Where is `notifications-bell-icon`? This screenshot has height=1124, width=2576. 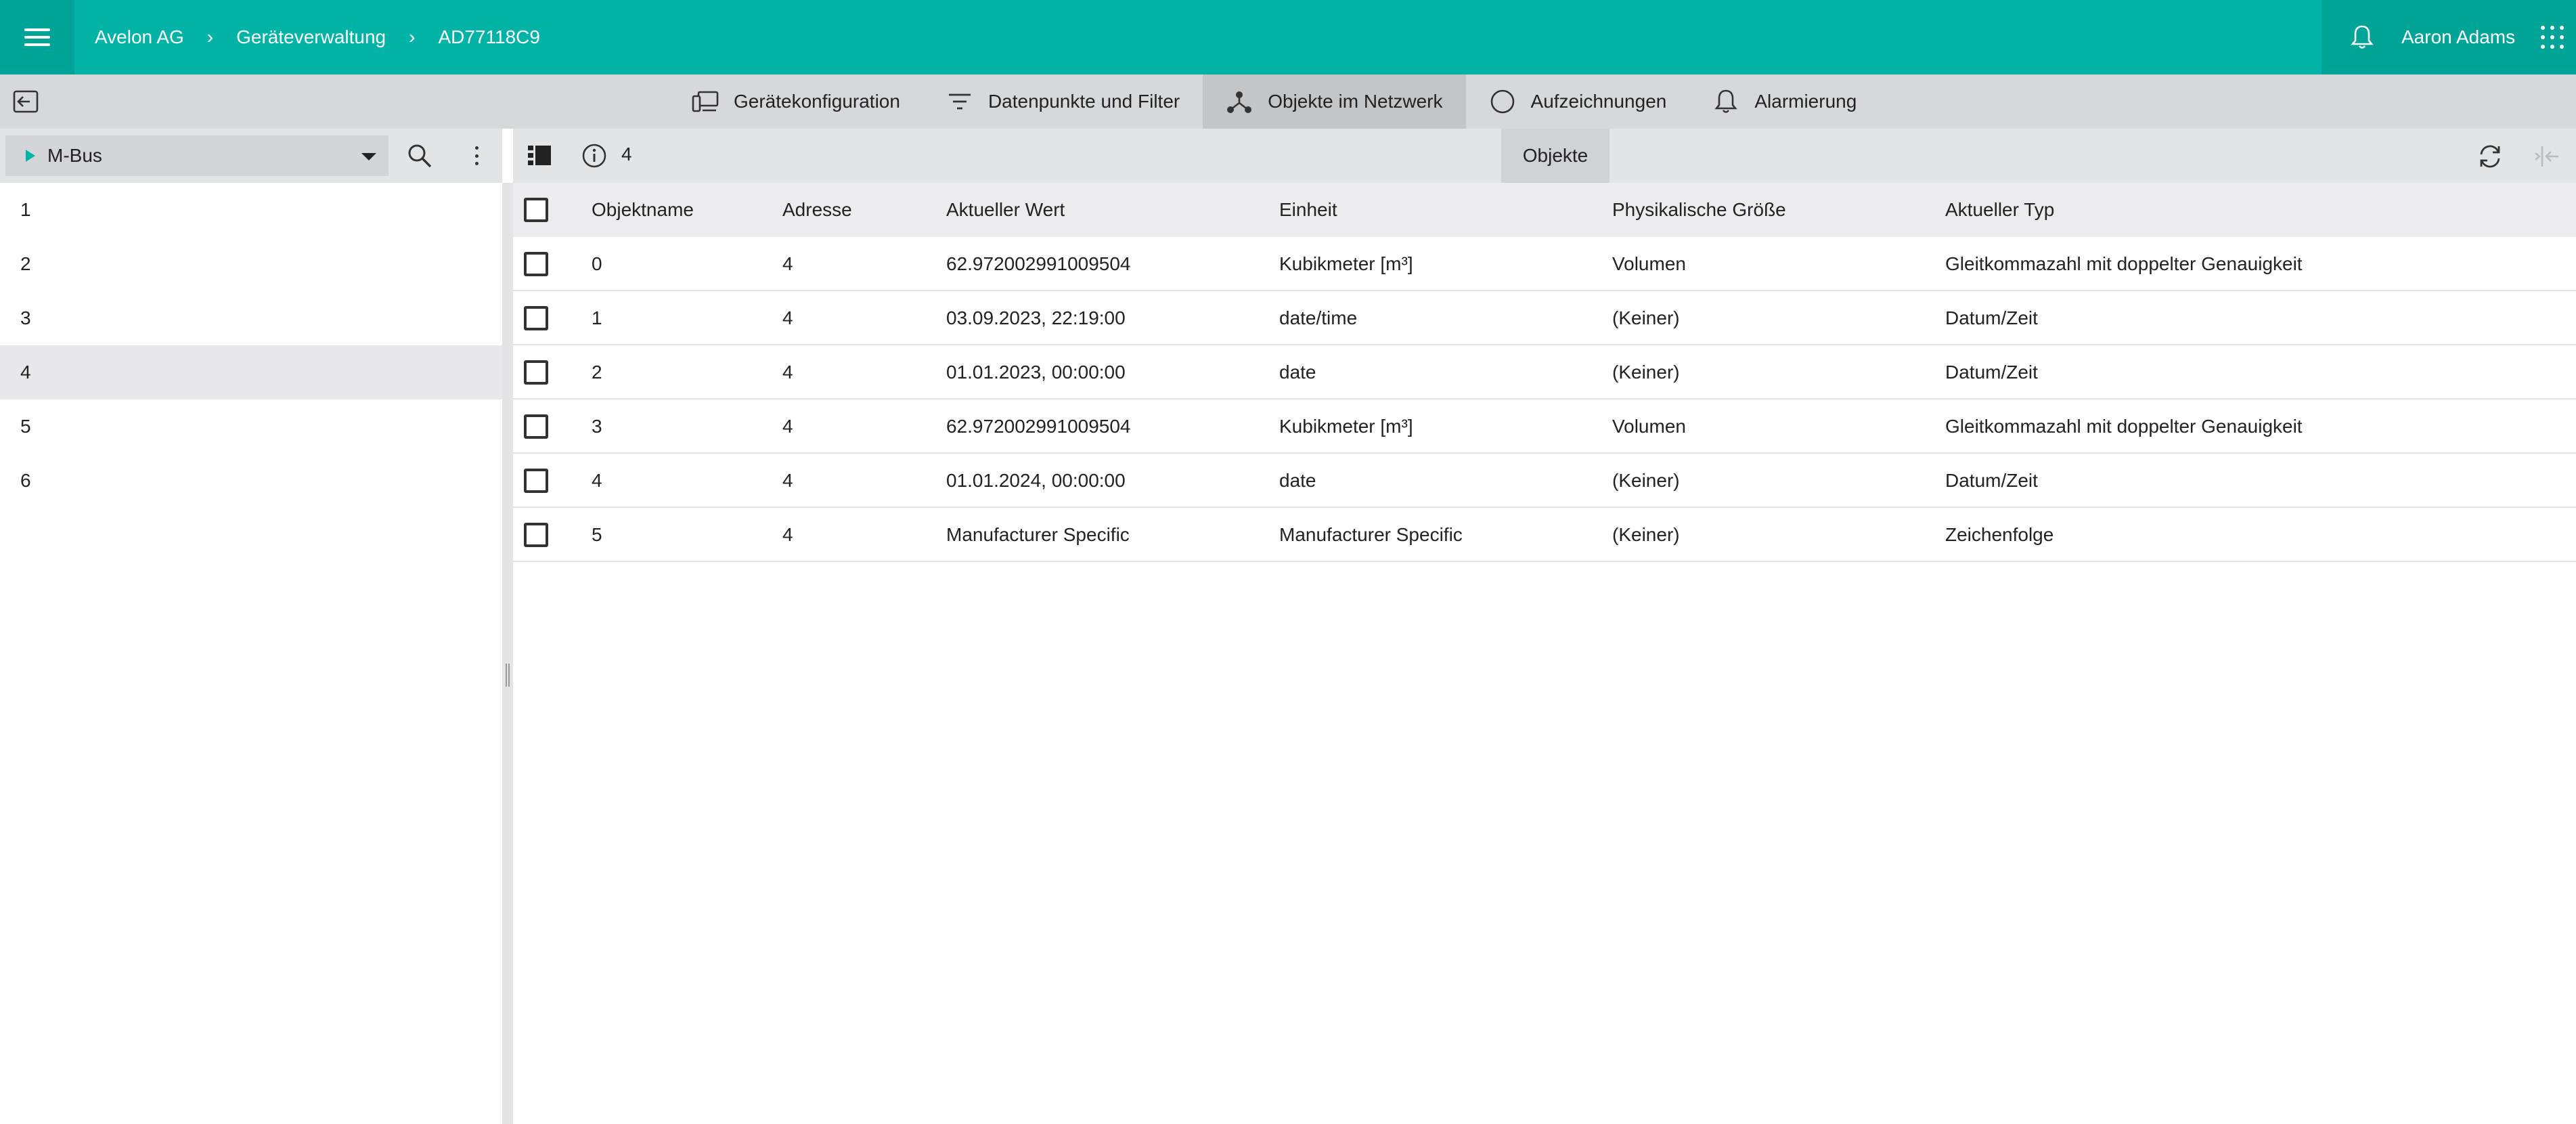
notifications-bell-icon is located at coordinates (2362, 37).